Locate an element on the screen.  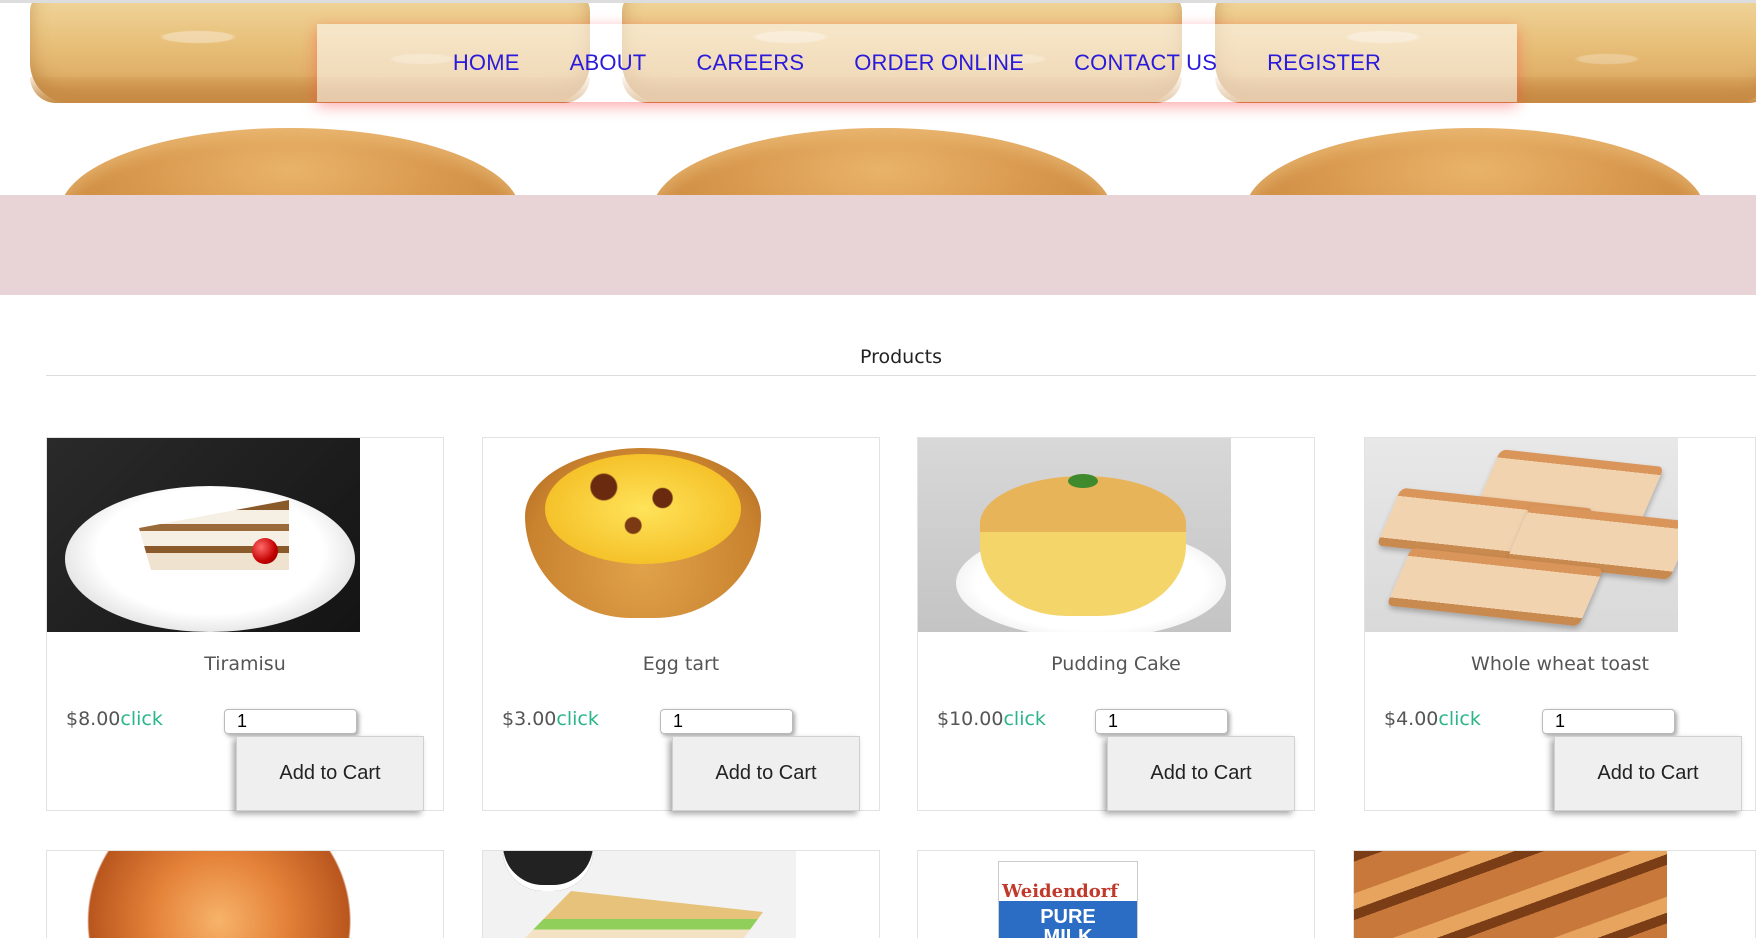
price-value: $4.00 is located at coordinates (1411, 719).